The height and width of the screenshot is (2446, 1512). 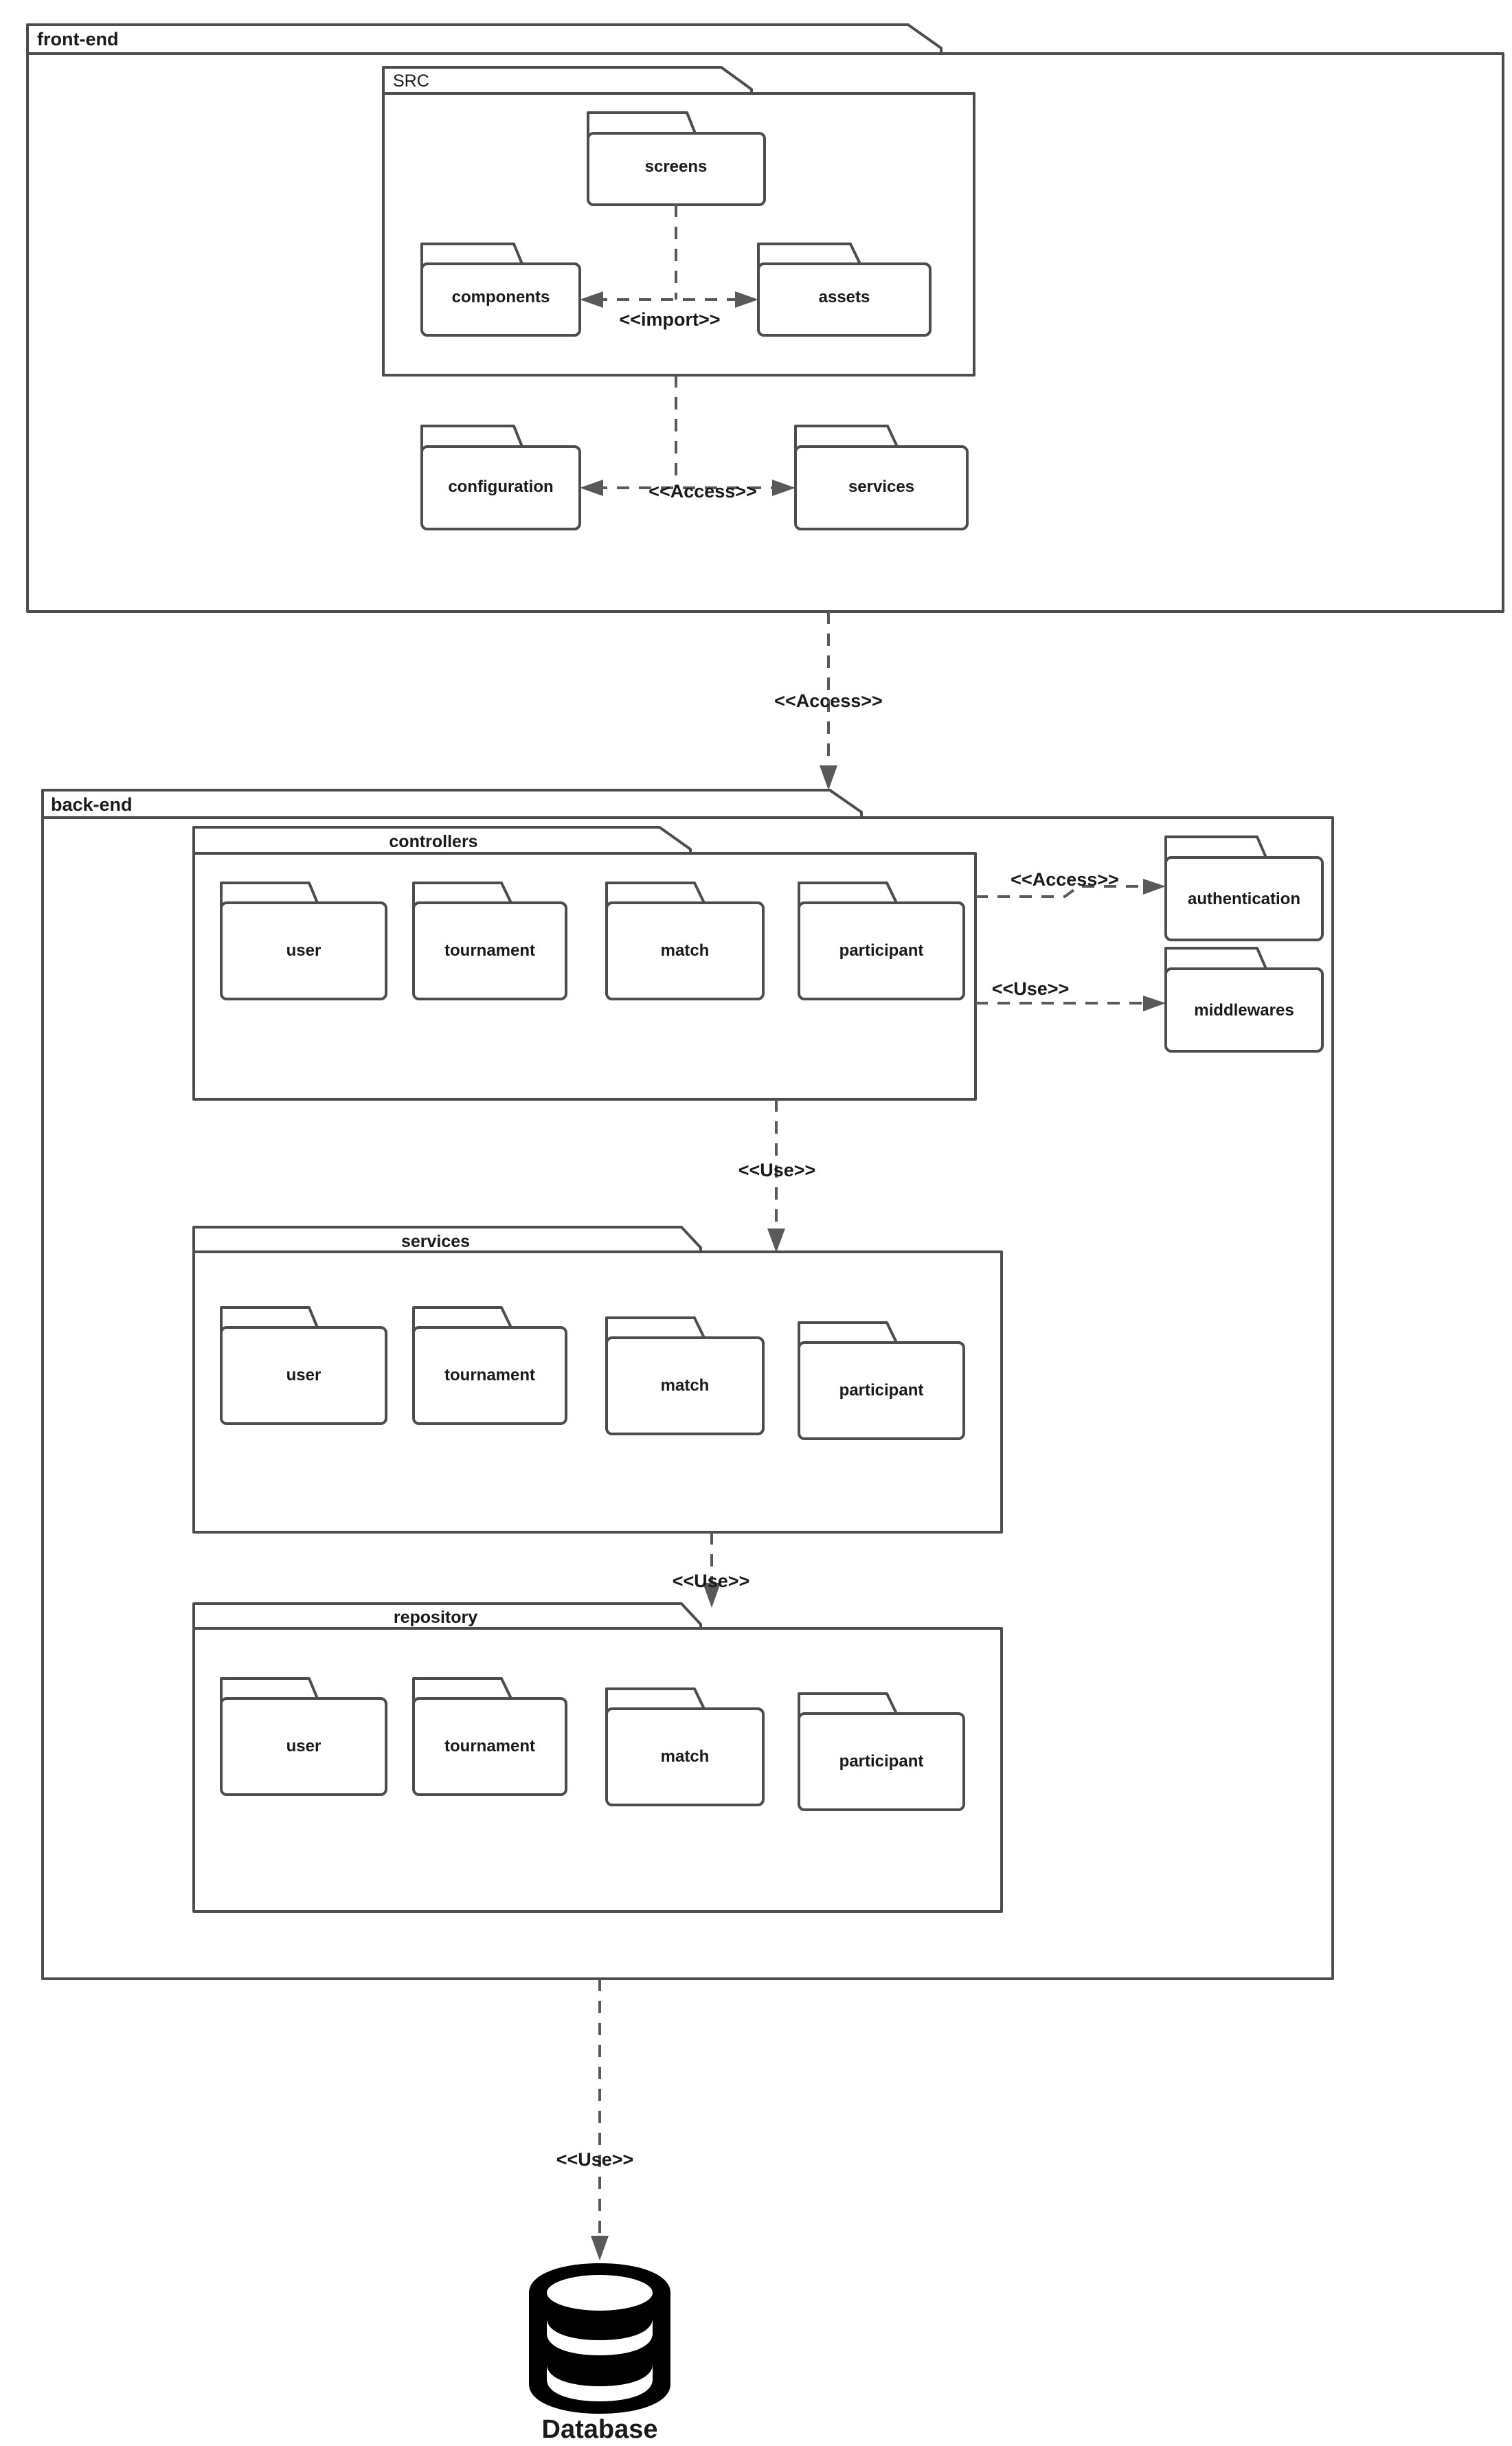 I want to click on repository-match-label: match, so click(x=686, y=1756).